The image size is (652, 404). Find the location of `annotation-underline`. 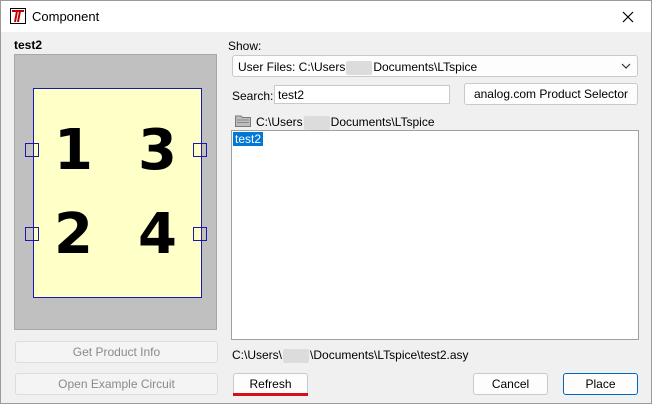

annotation-underline is located at coordinates (270, 394).